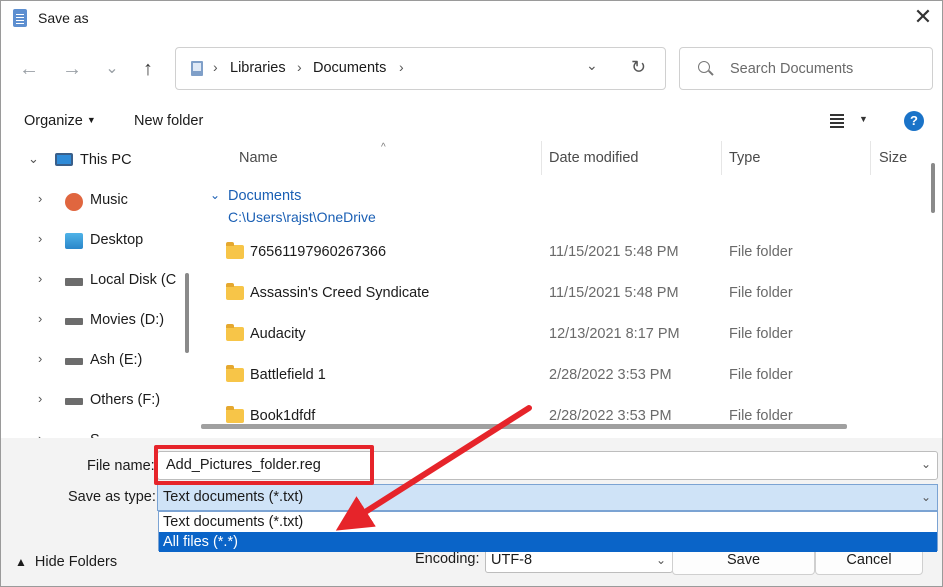 The width and height of the screenshot is (943, 587). What do you see at coordinates (433, 468) in the screenshot?
I see `red-arrow-annotation` at bounding box center [433, 468].